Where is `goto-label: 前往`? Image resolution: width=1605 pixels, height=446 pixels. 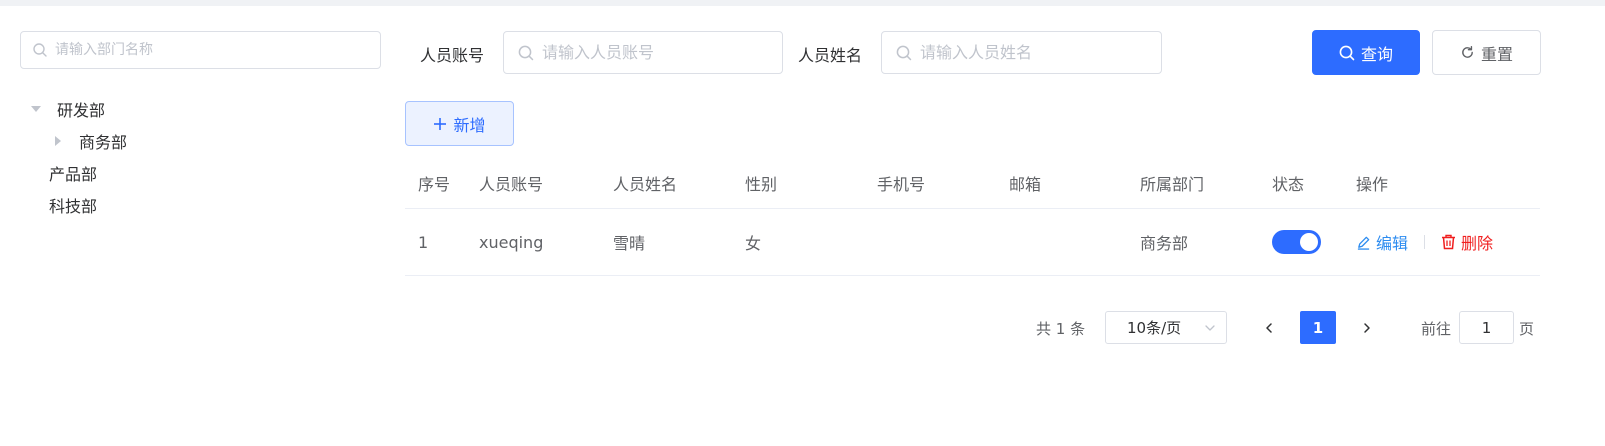
goto-label: 前往 is located at coordinates (1436, 329).